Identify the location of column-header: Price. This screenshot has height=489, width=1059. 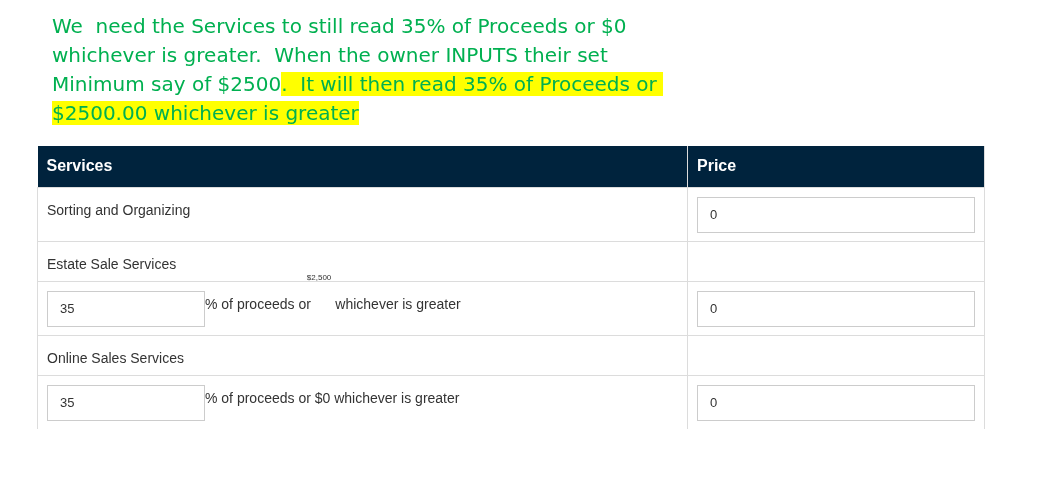
(836, 166).